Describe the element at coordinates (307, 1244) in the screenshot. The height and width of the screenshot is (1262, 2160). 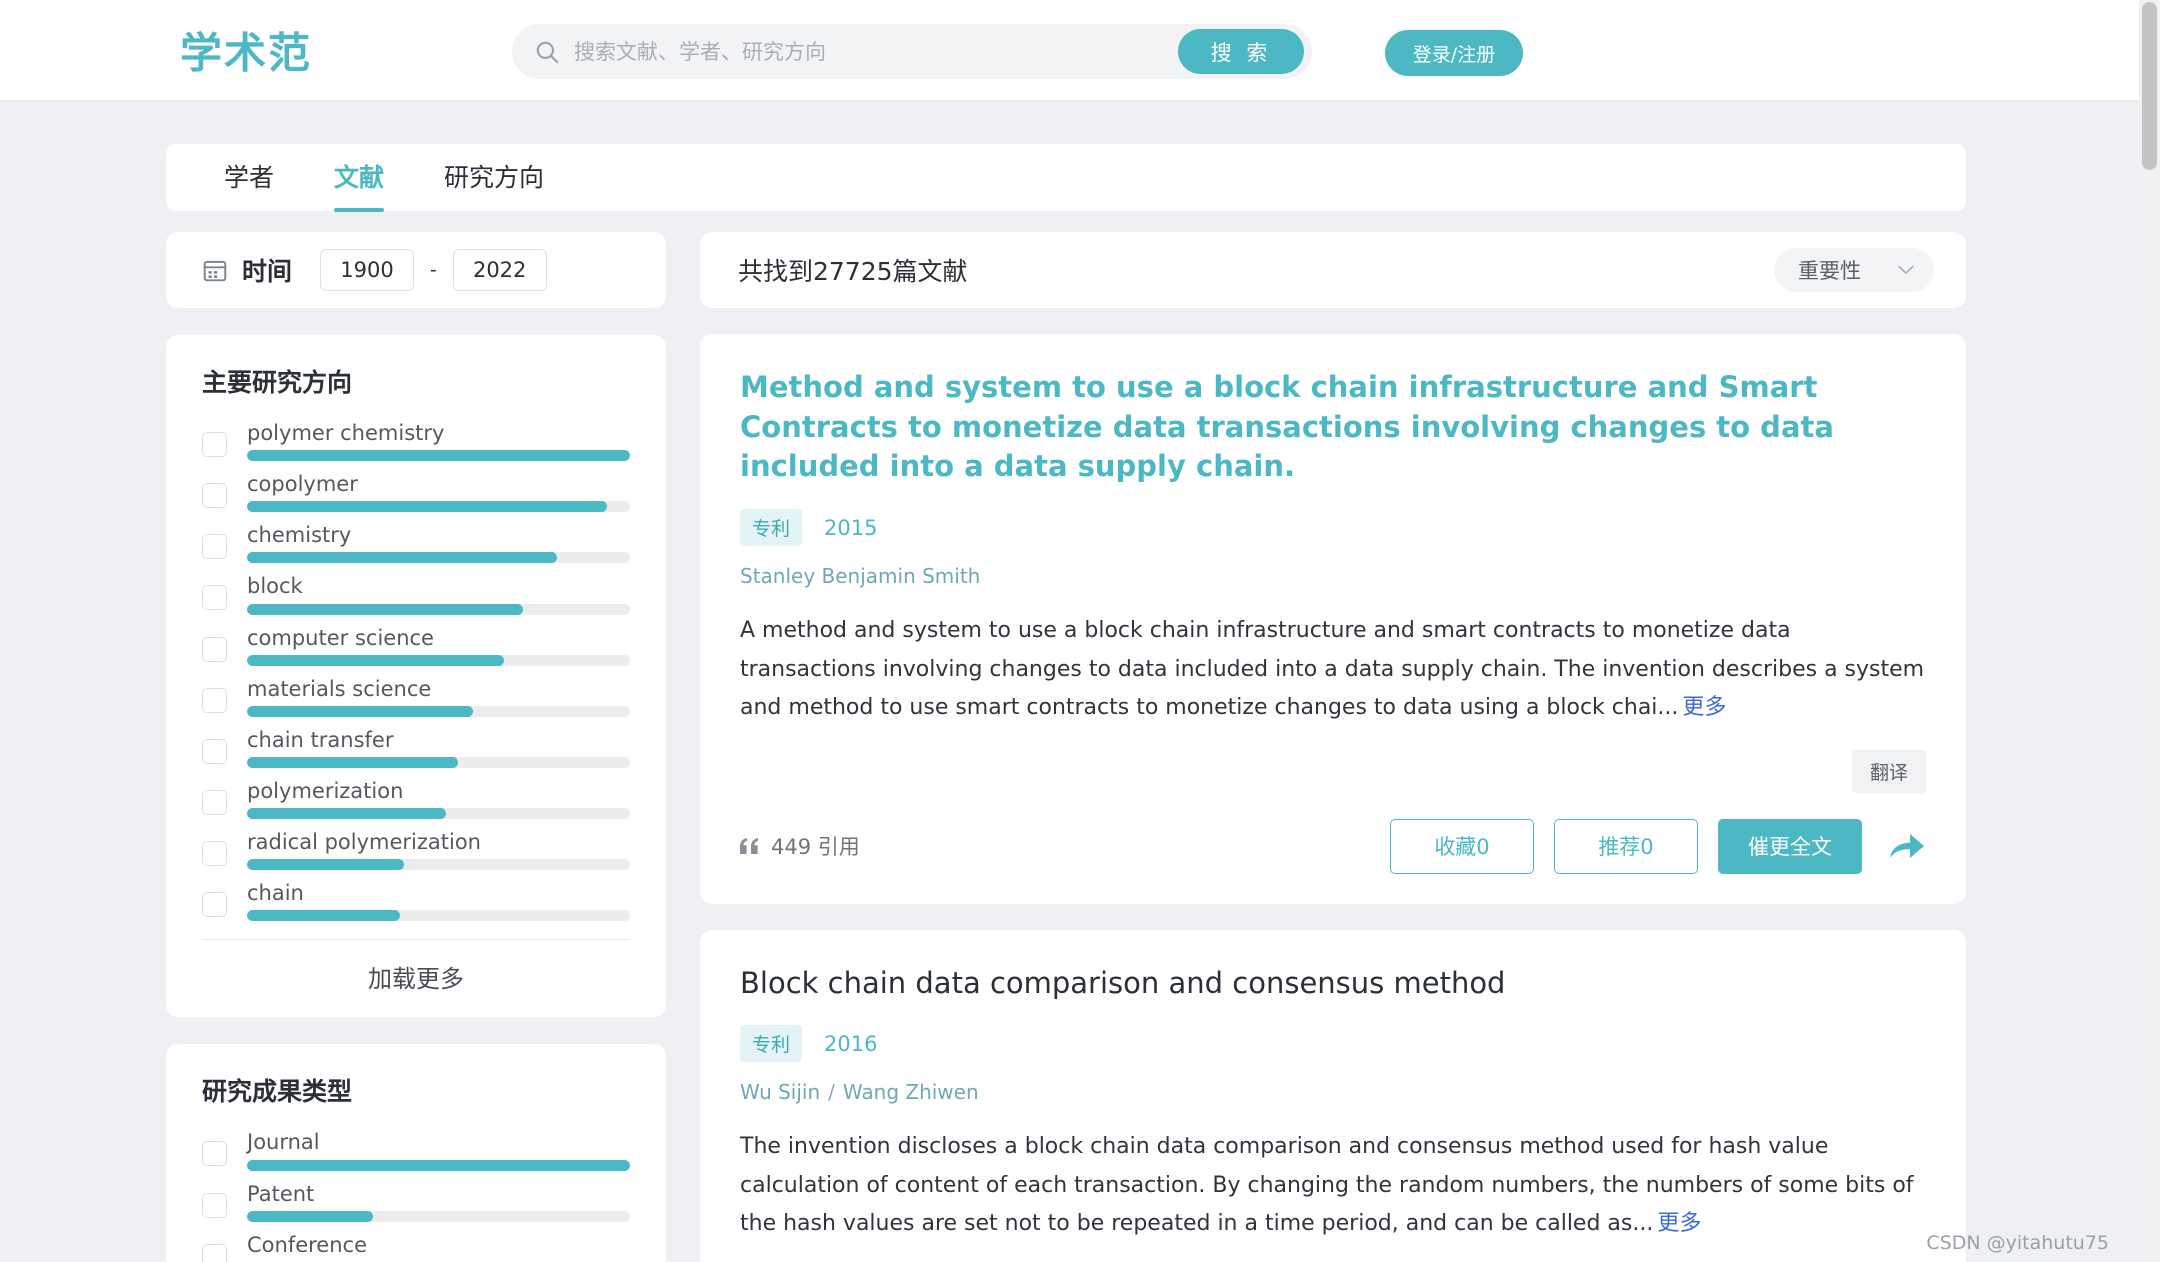
I see `doctype-facet-label: Conference` at that location.